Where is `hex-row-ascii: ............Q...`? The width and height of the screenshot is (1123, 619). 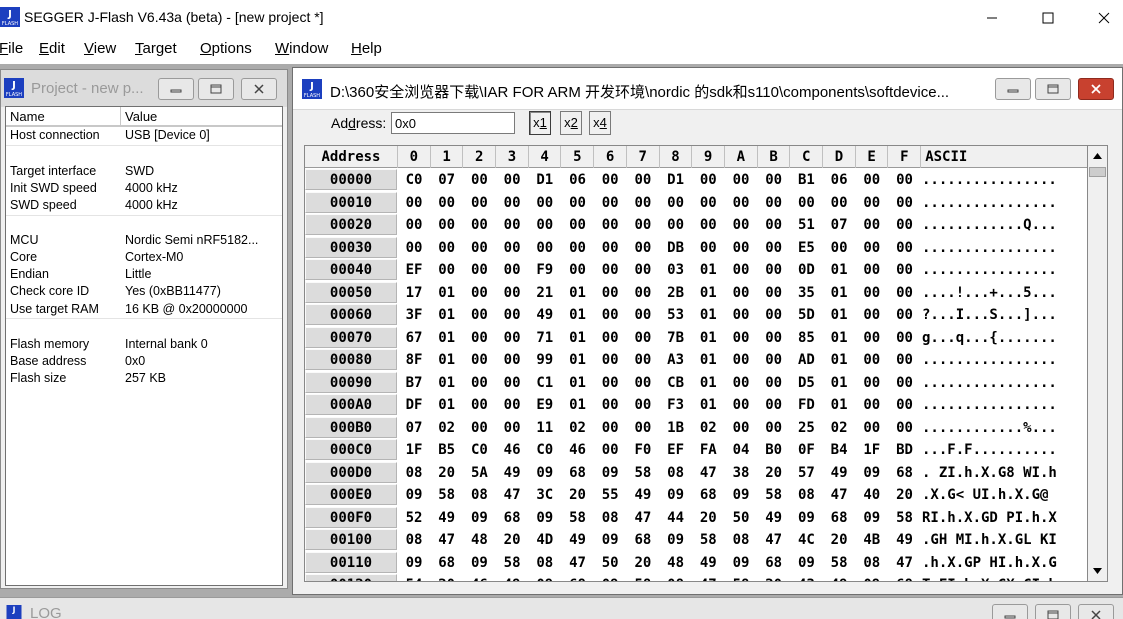
hex-row-ascii: ............Q... is located at coordinates (989, 225).